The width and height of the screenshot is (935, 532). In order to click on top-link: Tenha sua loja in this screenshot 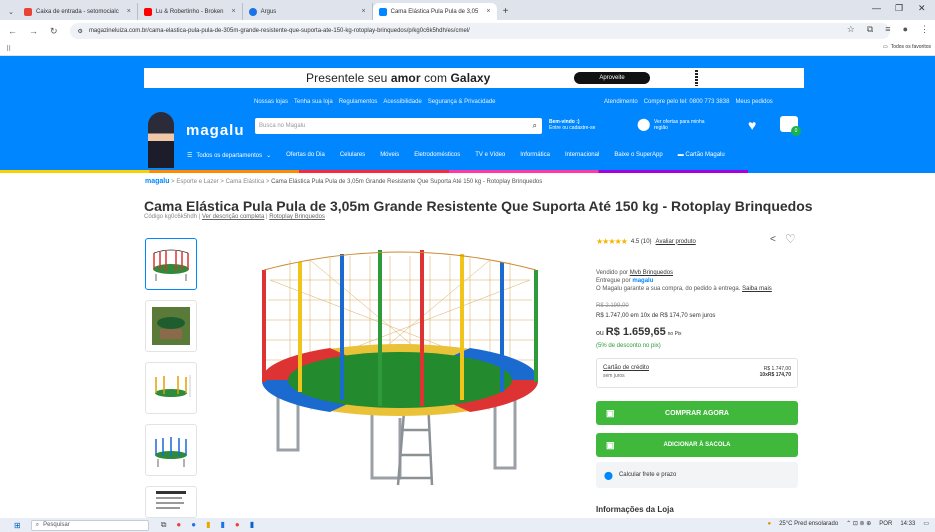, I will do `click(313, 102)`.